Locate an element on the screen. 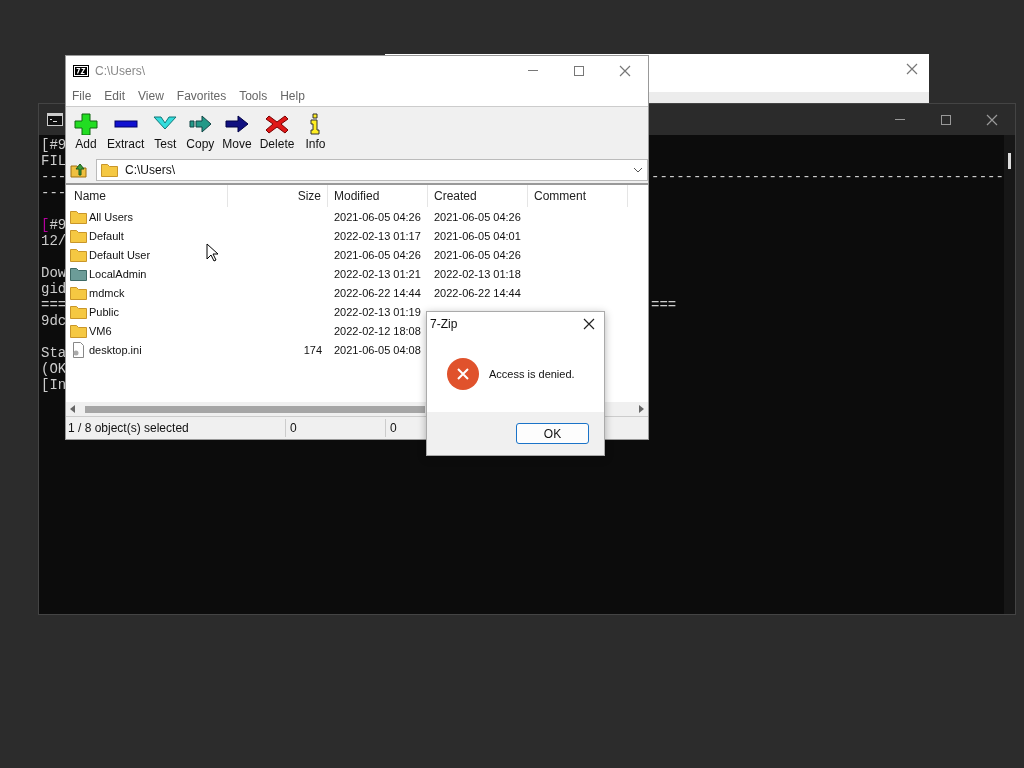 Image resolution: width=1024 pixels, height=768 pixels. toolbar-button: Delete is located at coordinates (277, 132).